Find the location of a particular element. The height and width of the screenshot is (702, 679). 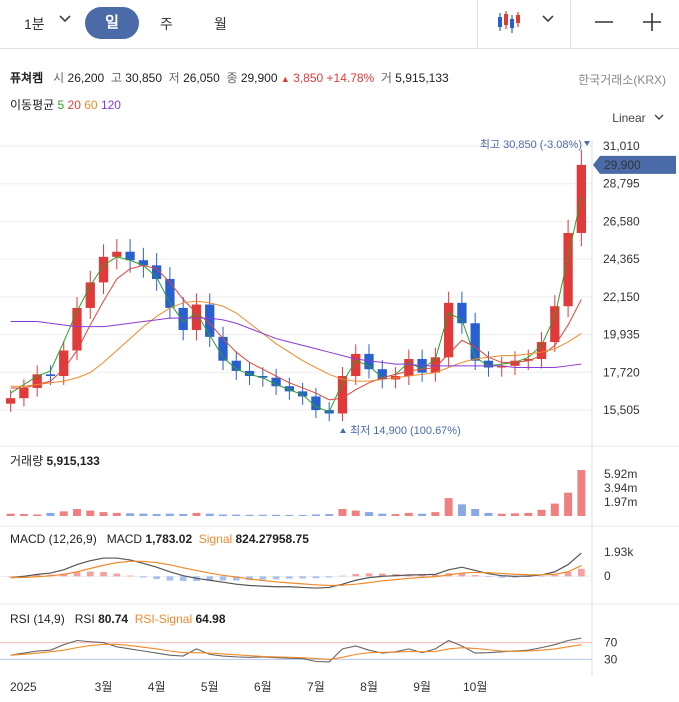

price-y-tick: 24,365 is located at coordinates (621, 259).